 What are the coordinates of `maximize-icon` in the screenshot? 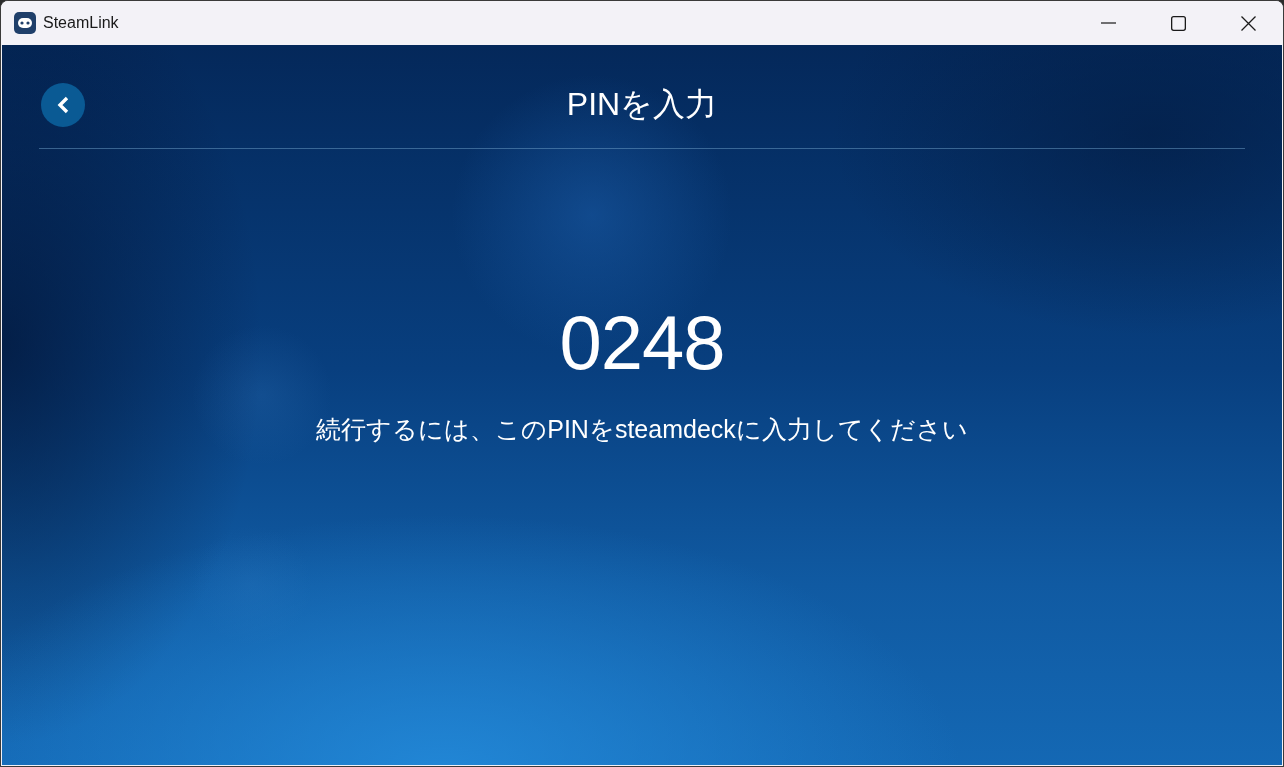 It's located at (1178, 23).